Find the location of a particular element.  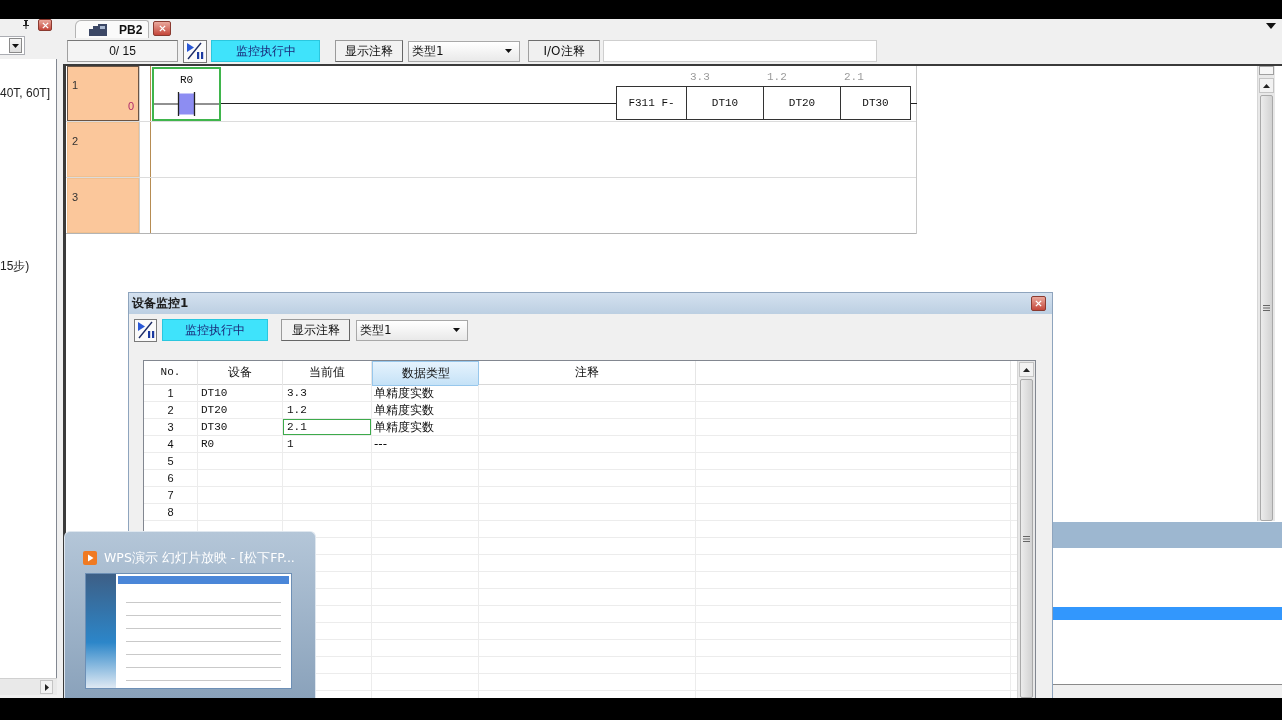

pin-icon is located at coordinates (26, 24).